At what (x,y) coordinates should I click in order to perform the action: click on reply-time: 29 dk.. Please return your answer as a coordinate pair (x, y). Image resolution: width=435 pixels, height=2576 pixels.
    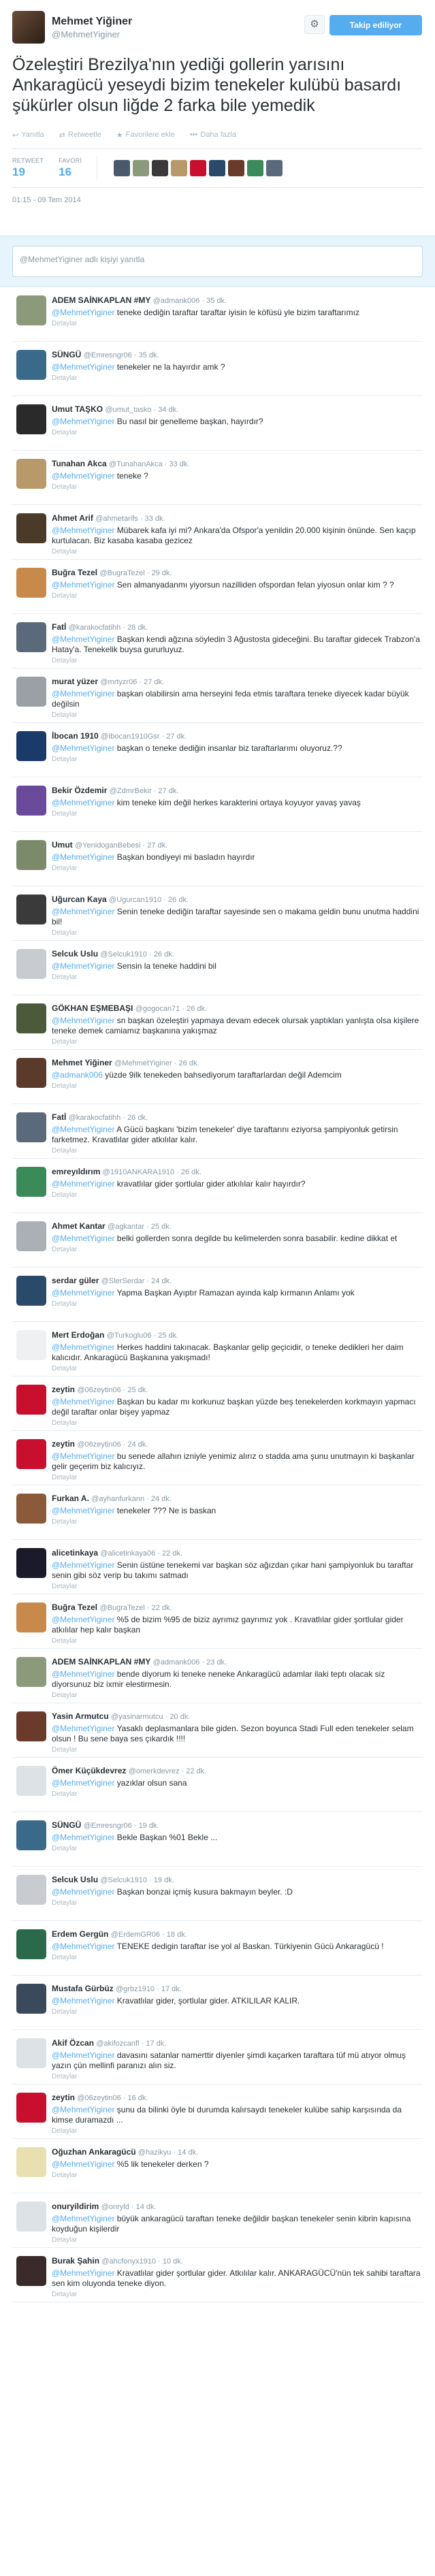
    Looking at the image, I should click on (161, 573).